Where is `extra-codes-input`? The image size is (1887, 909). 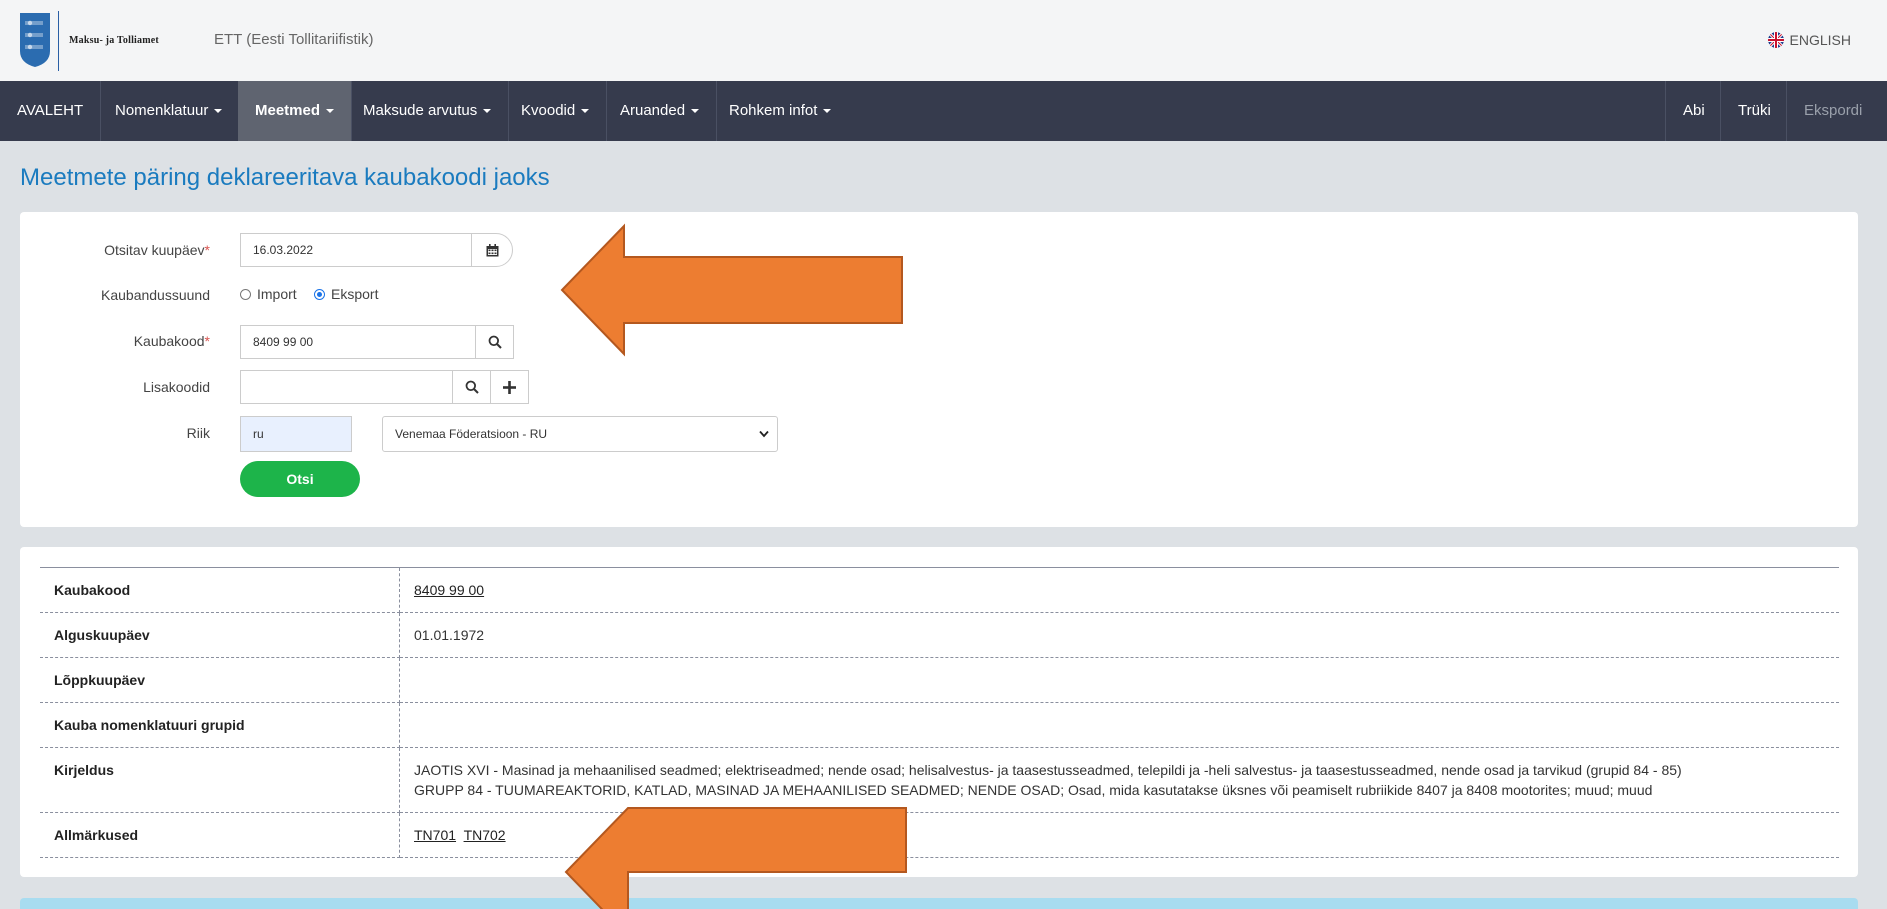
extra-codes-input is located at coordinates (346, 387).